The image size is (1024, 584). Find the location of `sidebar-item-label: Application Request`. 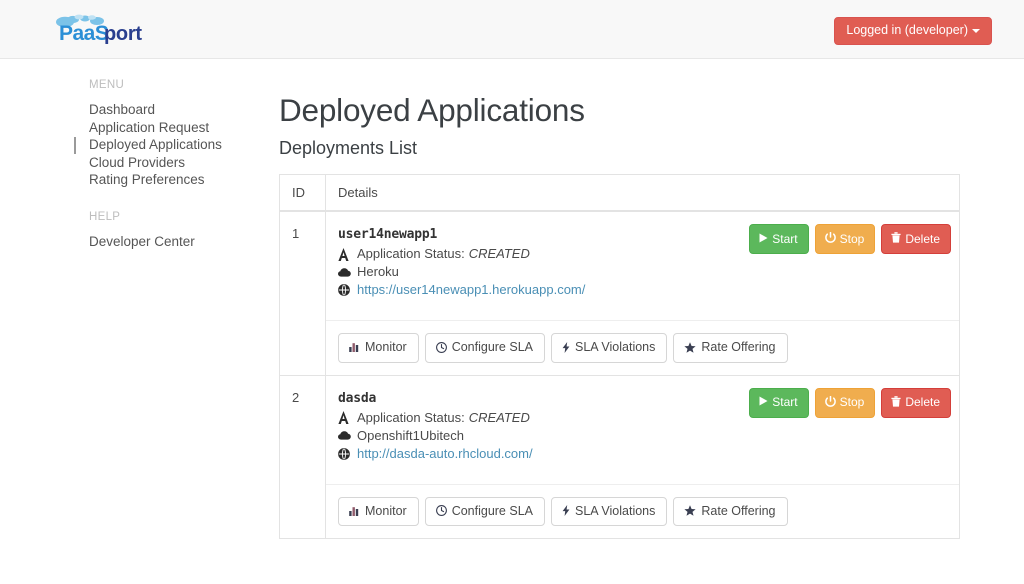

sidebar-item-label: Application Request is located at coordinates (149, 127).